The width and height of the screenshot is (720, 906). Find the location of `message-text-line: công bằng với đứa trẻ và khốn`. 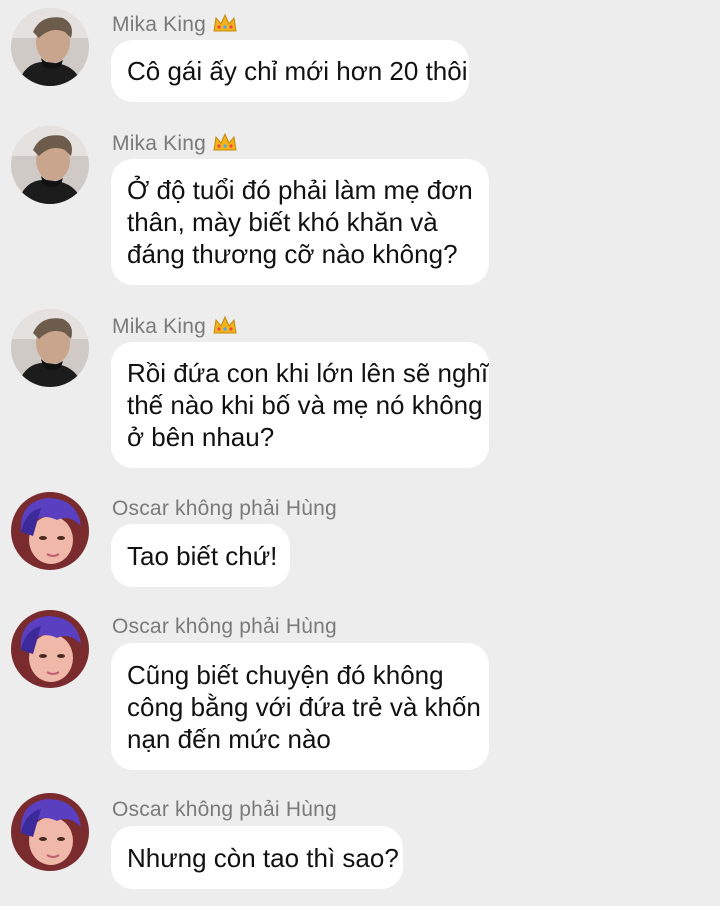

message-text-line: công bằng với đứa trẻ và khốn is located at coordinates (304, 707).